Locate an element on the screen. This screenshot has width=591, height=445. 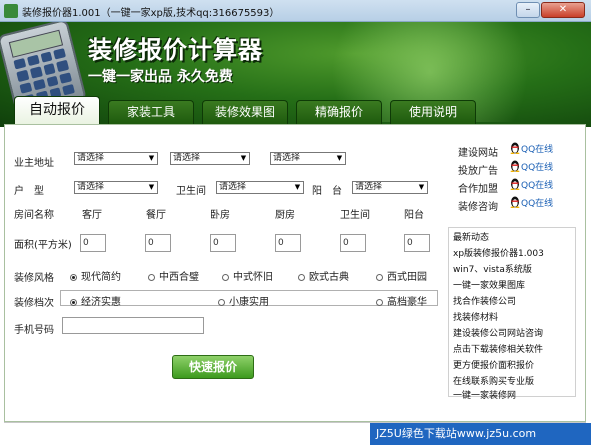
grade-radio-comfort: 小康实用 is located at coordinates (243, 300).